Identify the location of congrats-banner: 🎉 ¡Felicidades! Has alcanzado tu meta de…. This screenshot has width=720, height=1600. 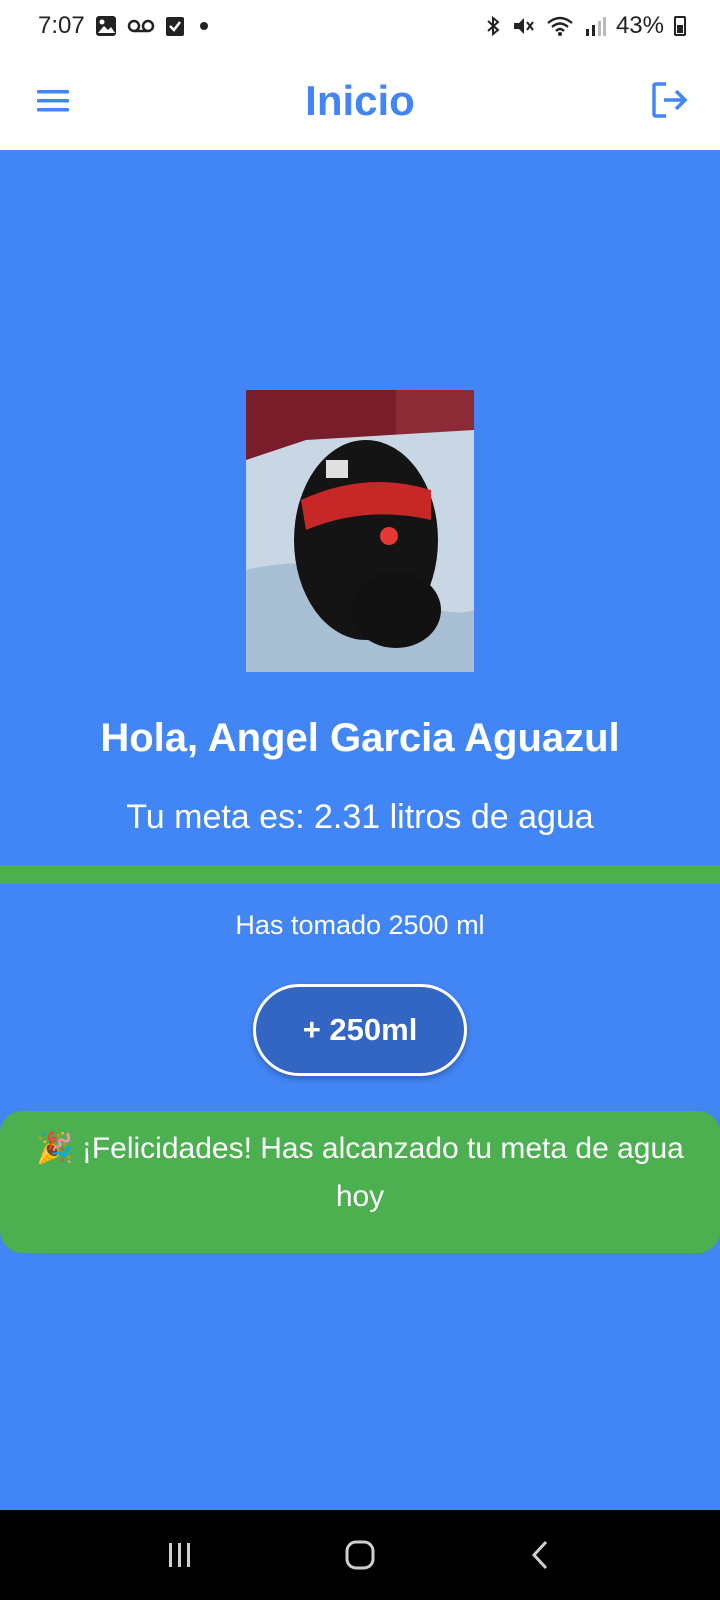
(360, 1182).